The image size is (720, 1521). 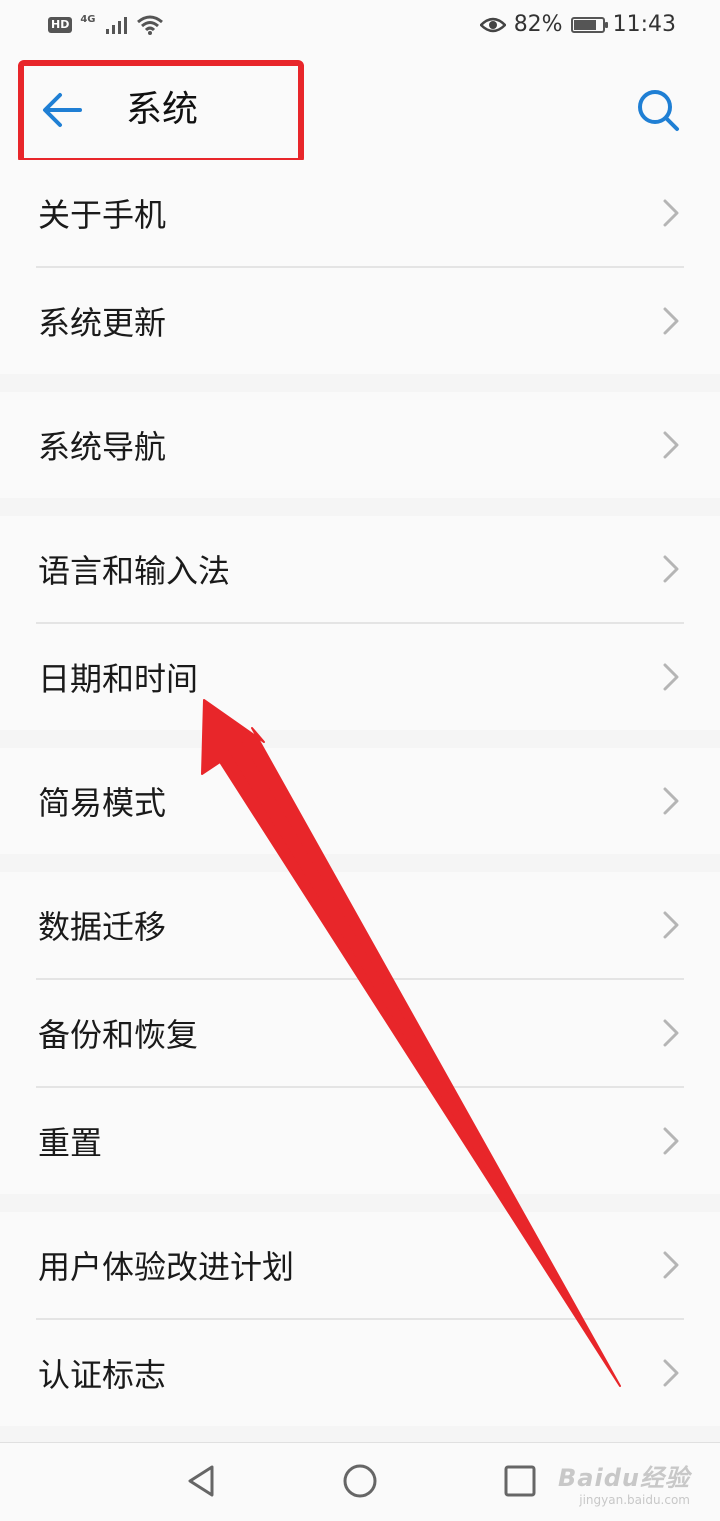 What do you see at coordinates (360, 267) in the screenshot?
I see `settings-group: 关于手机 系统更新` at bounding box center [360, 267].